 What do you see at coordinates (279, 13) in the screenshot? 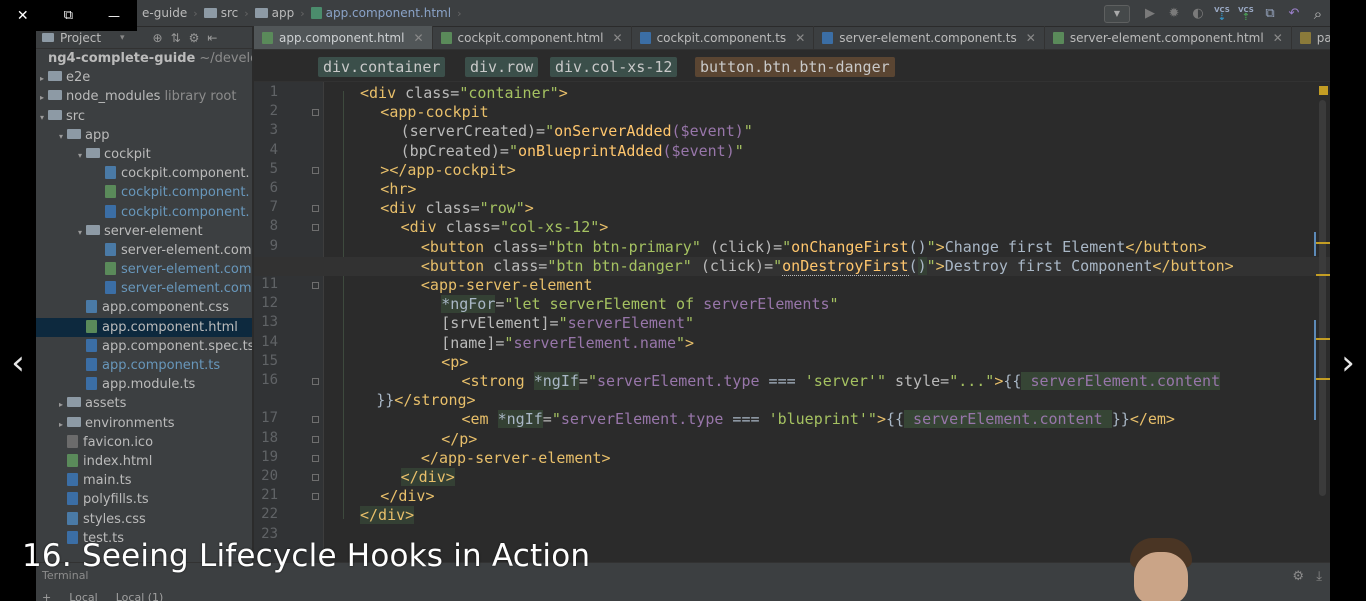
I see `breadcrumb-item-app: app ›` at bounding box center [279, 13].